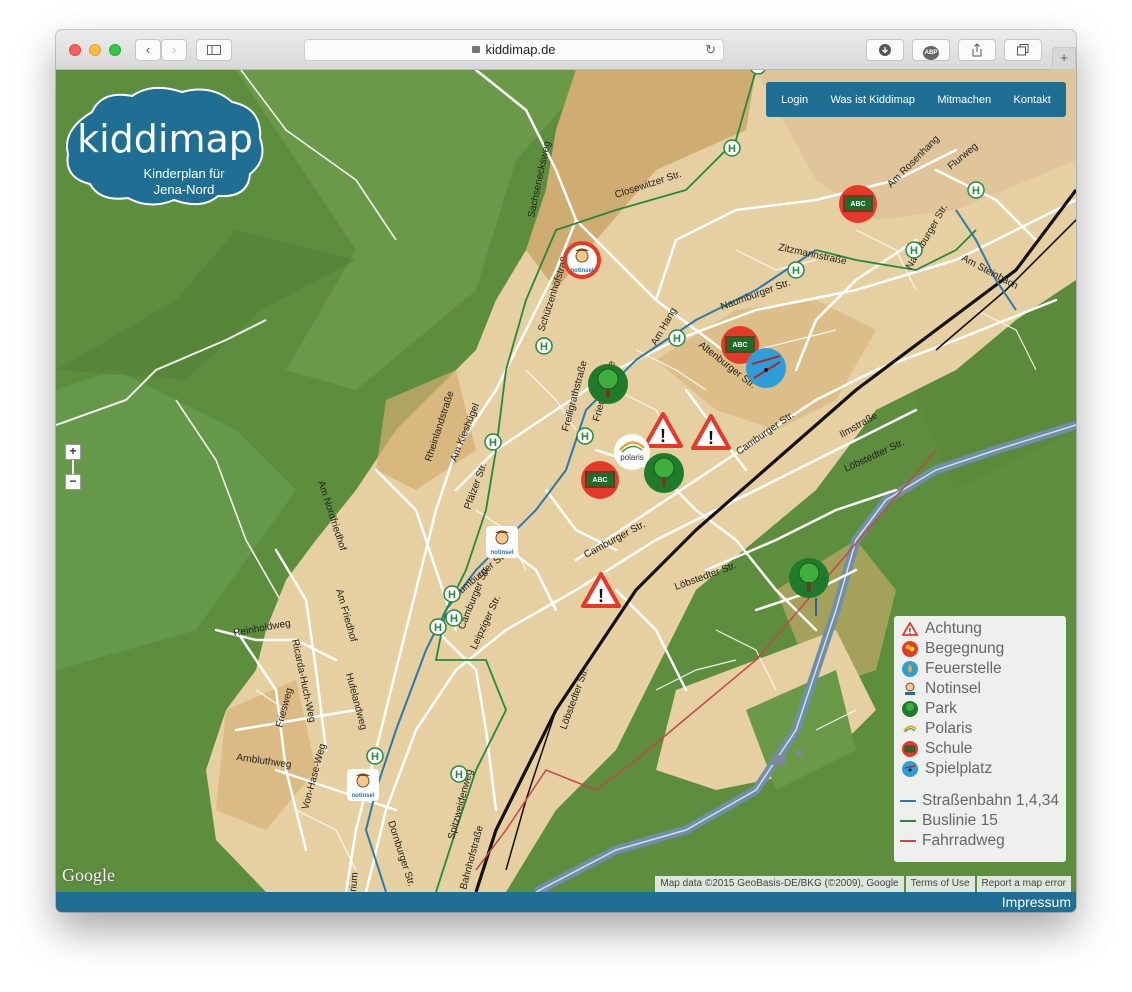 The width and height of the screenshot is (1132, 992). I want to click on zoom-window-button, so click(115, 50).